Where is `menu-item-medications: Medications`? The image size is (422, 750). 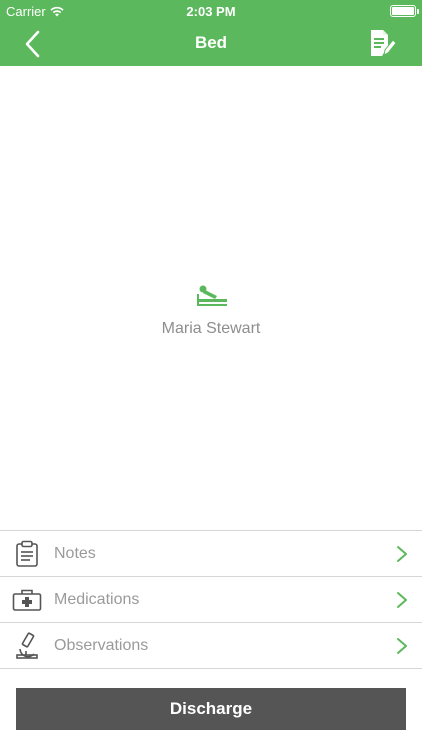
menu-item-medications: Medications is located at coordinates (211, 600).